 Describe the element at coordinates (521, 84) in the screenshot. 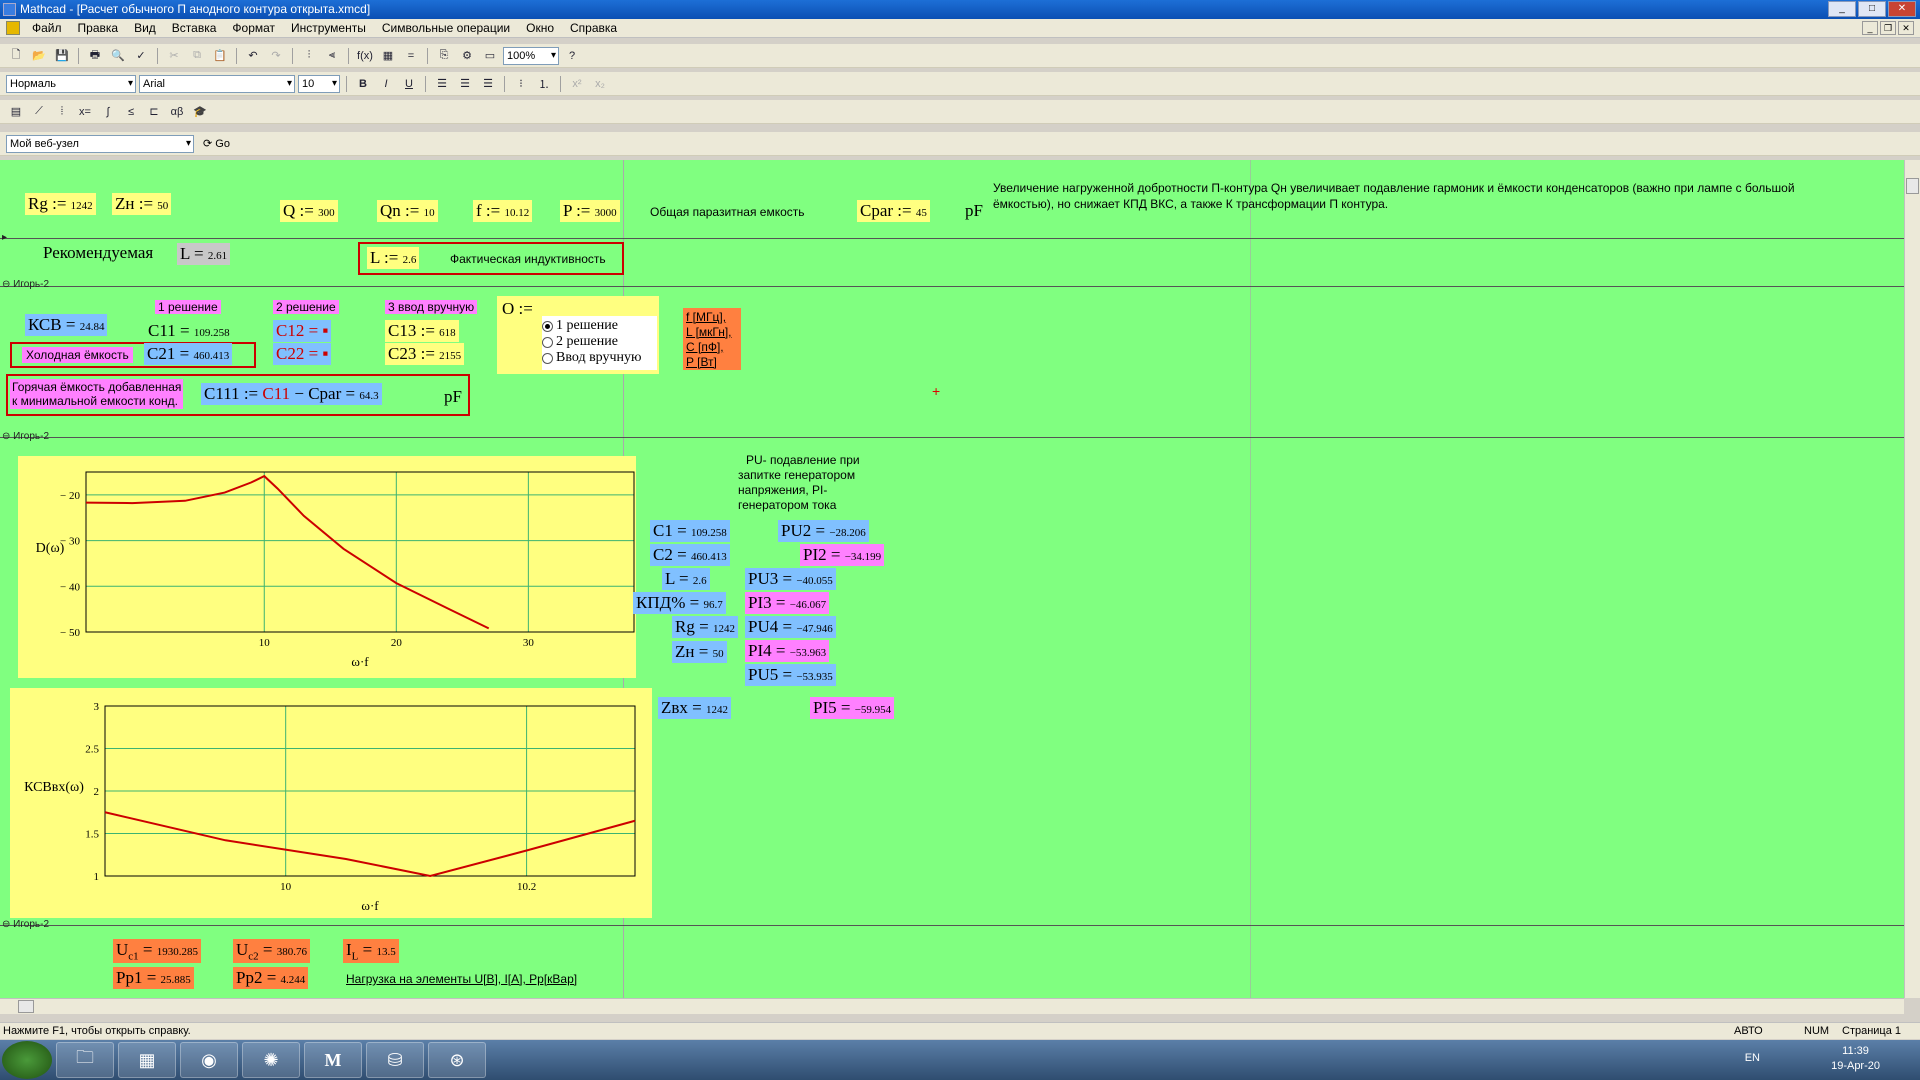

I see `bullets-icon: ⁝` at that location.